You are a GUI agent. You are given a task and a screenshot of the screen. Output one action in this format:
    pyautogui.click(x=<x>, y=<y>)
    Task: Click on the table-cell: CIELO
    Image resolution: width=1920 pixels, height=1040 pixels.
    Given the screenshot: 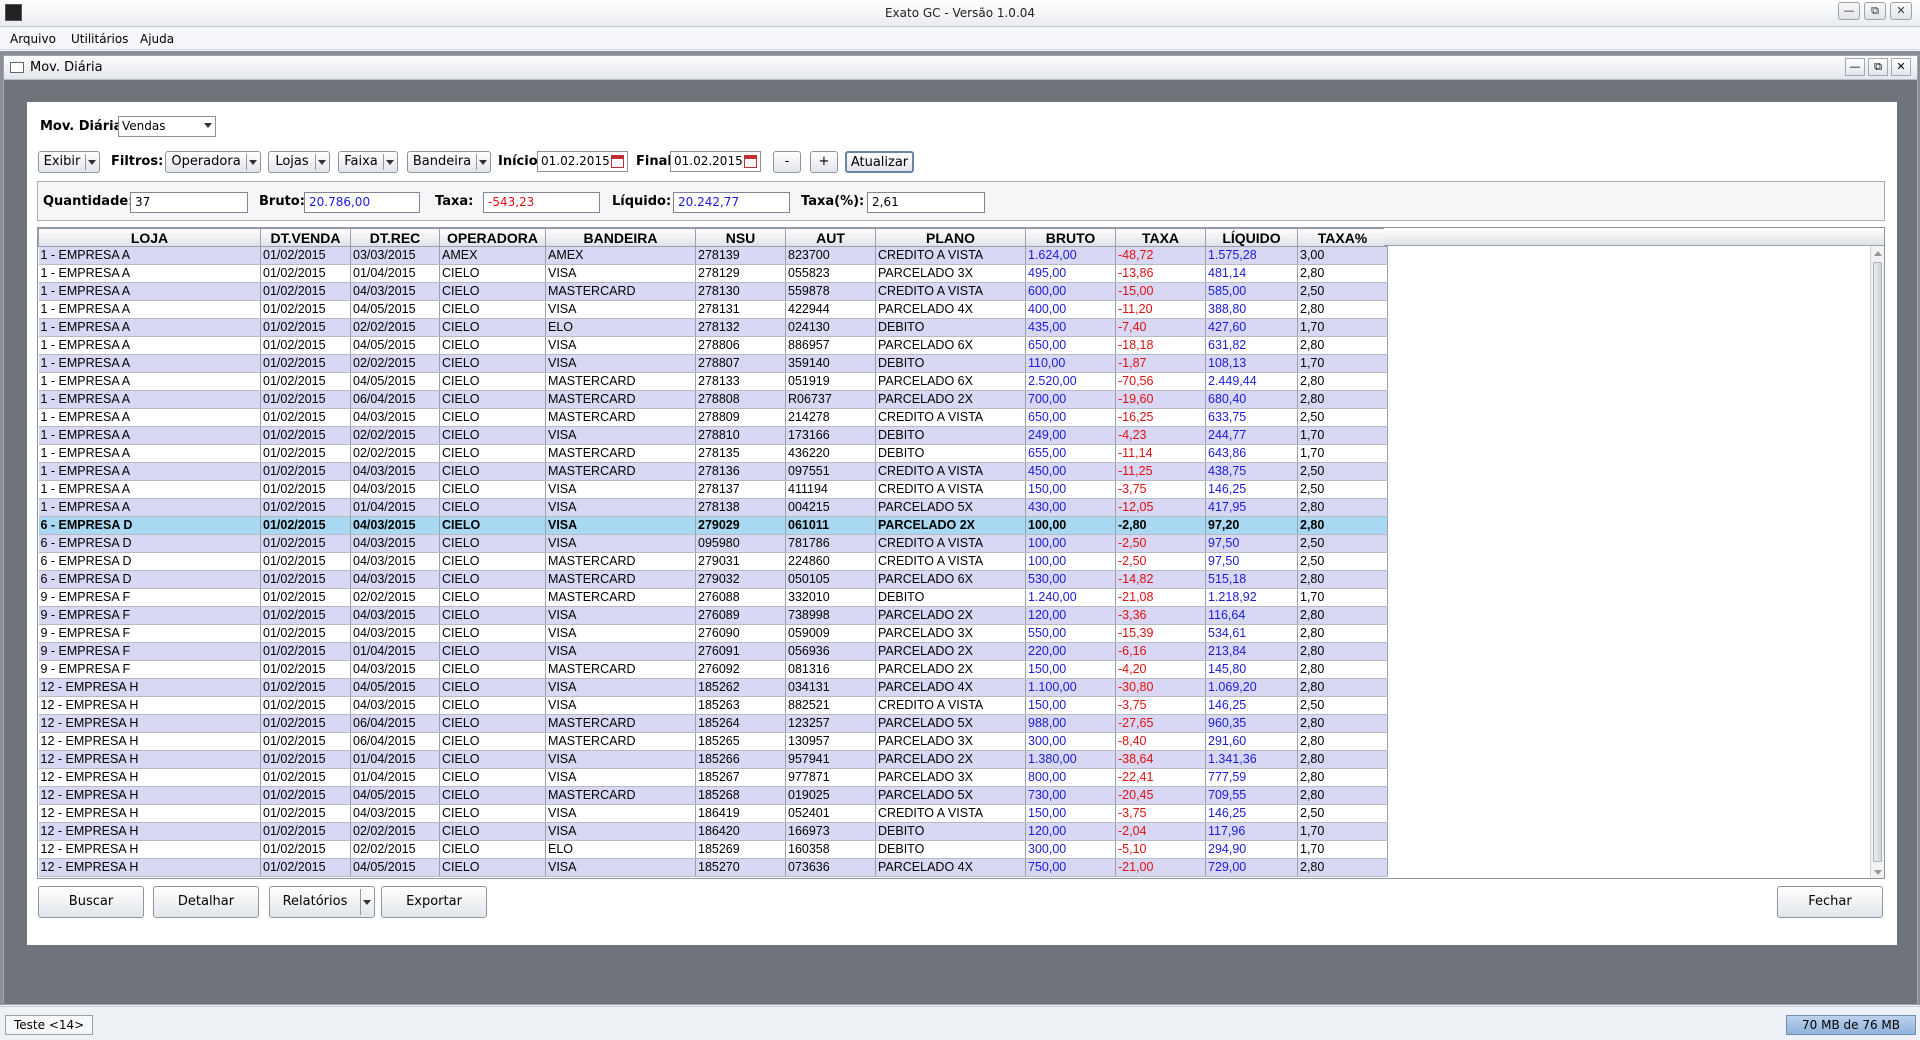 What is the action you would take?
    pyautogui.click(x=492, y=633)
    